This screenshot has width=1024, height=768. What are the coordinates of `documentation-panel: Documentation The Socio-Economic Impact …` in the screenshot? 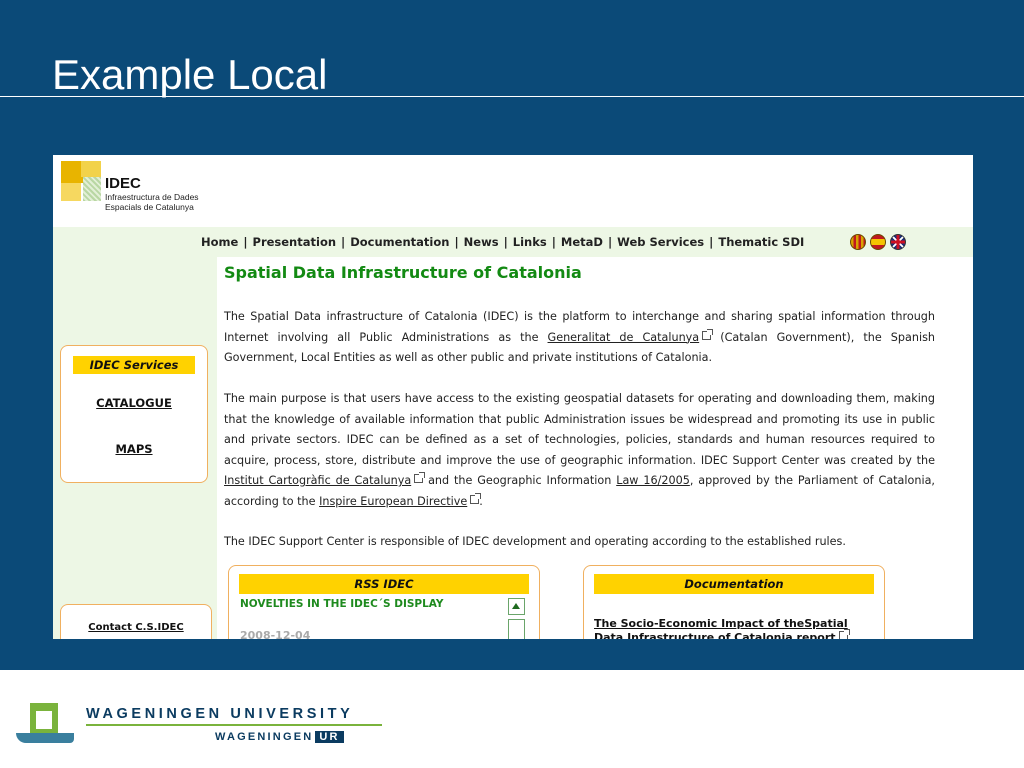 It's located at (734, 602).